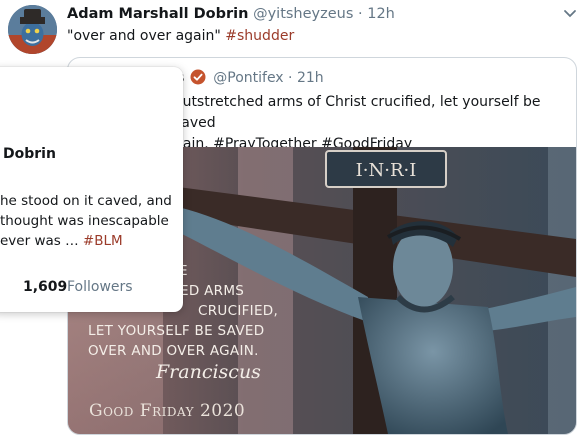 Image resolution: width=587 pixels, height=440 pixels. I want to click on hover-card-name: Dobrin, so click(29, 154).